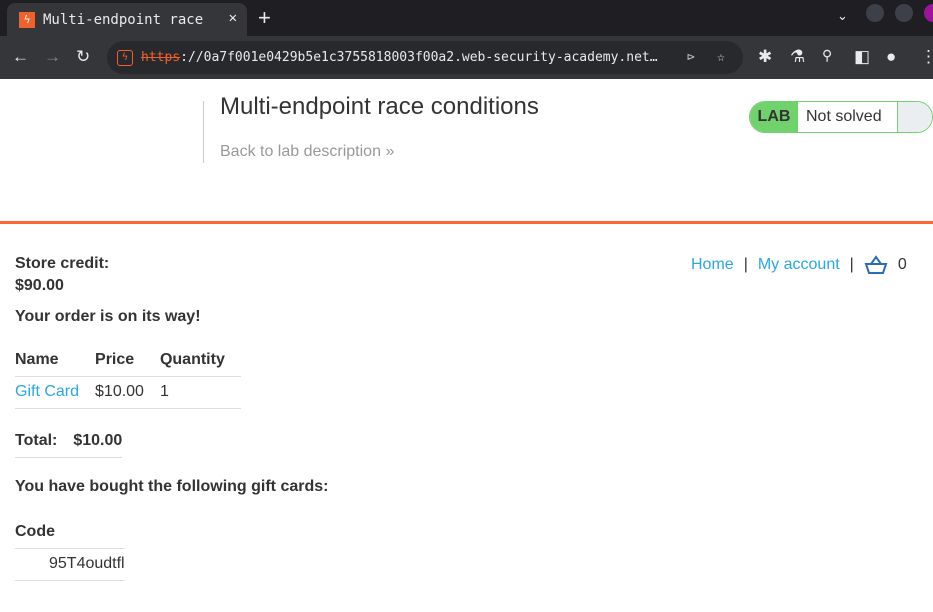 The width and height of the screenshot is (933, 612). I want to click on store-credit-value: $90.00, so click(39, 285).